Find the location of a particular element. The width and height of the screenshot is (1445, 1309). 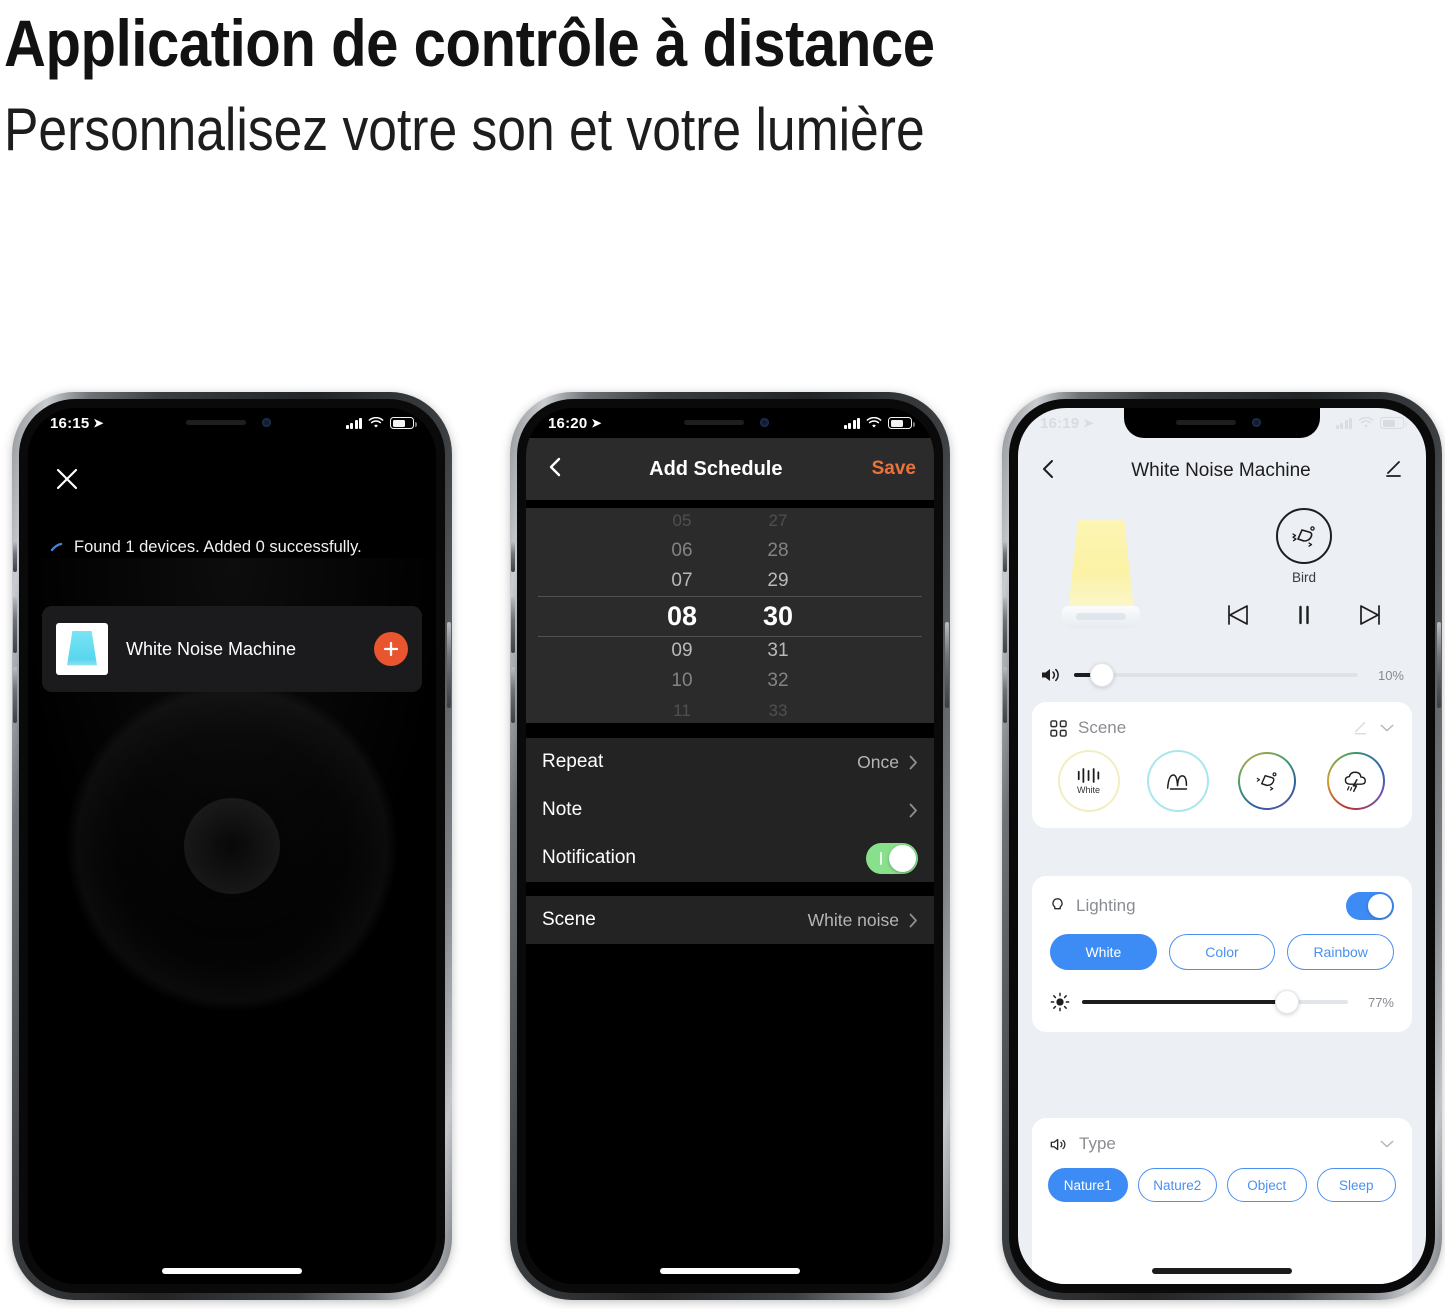

brightness-slider-track is located at coordinates (1215, 1002).